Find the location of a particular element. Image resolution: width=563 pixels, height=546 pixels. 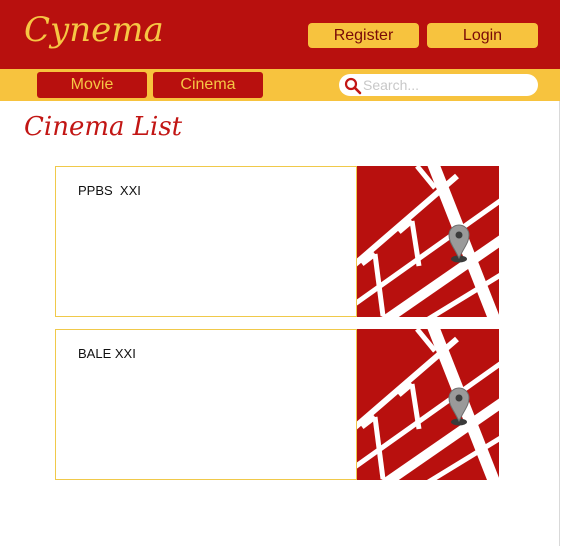

cinema-name: PPBS XXI is located at coordinates (109, 190).